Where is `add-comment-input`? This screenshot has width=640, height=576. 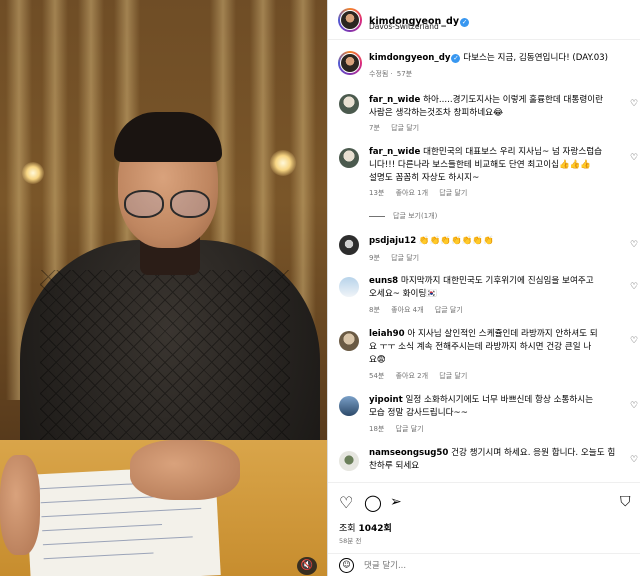 add-comment-input is located at coordinates (484, 566).